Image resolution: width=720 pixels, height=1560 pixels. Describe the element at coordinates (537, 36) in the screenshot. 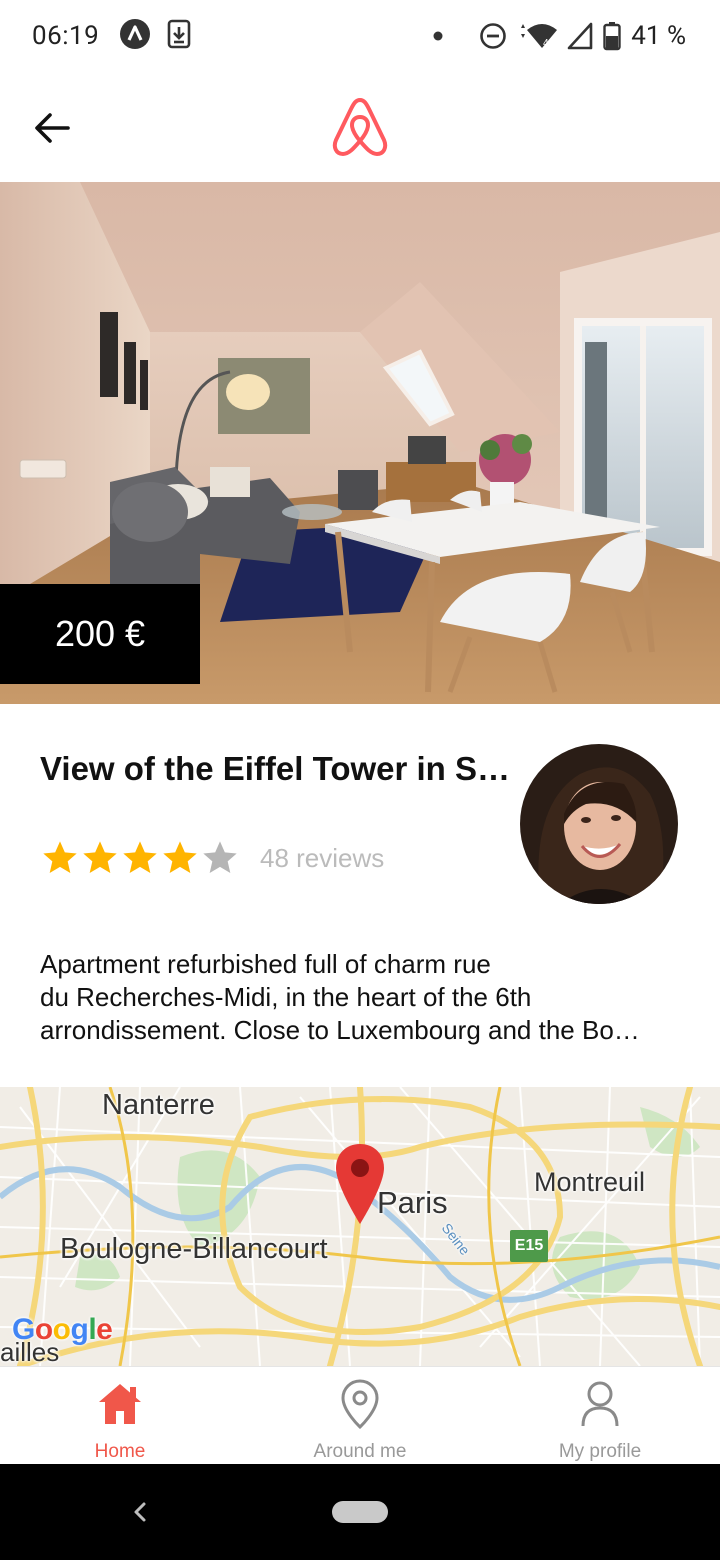

I see `wifi-icon: 4` at that location.